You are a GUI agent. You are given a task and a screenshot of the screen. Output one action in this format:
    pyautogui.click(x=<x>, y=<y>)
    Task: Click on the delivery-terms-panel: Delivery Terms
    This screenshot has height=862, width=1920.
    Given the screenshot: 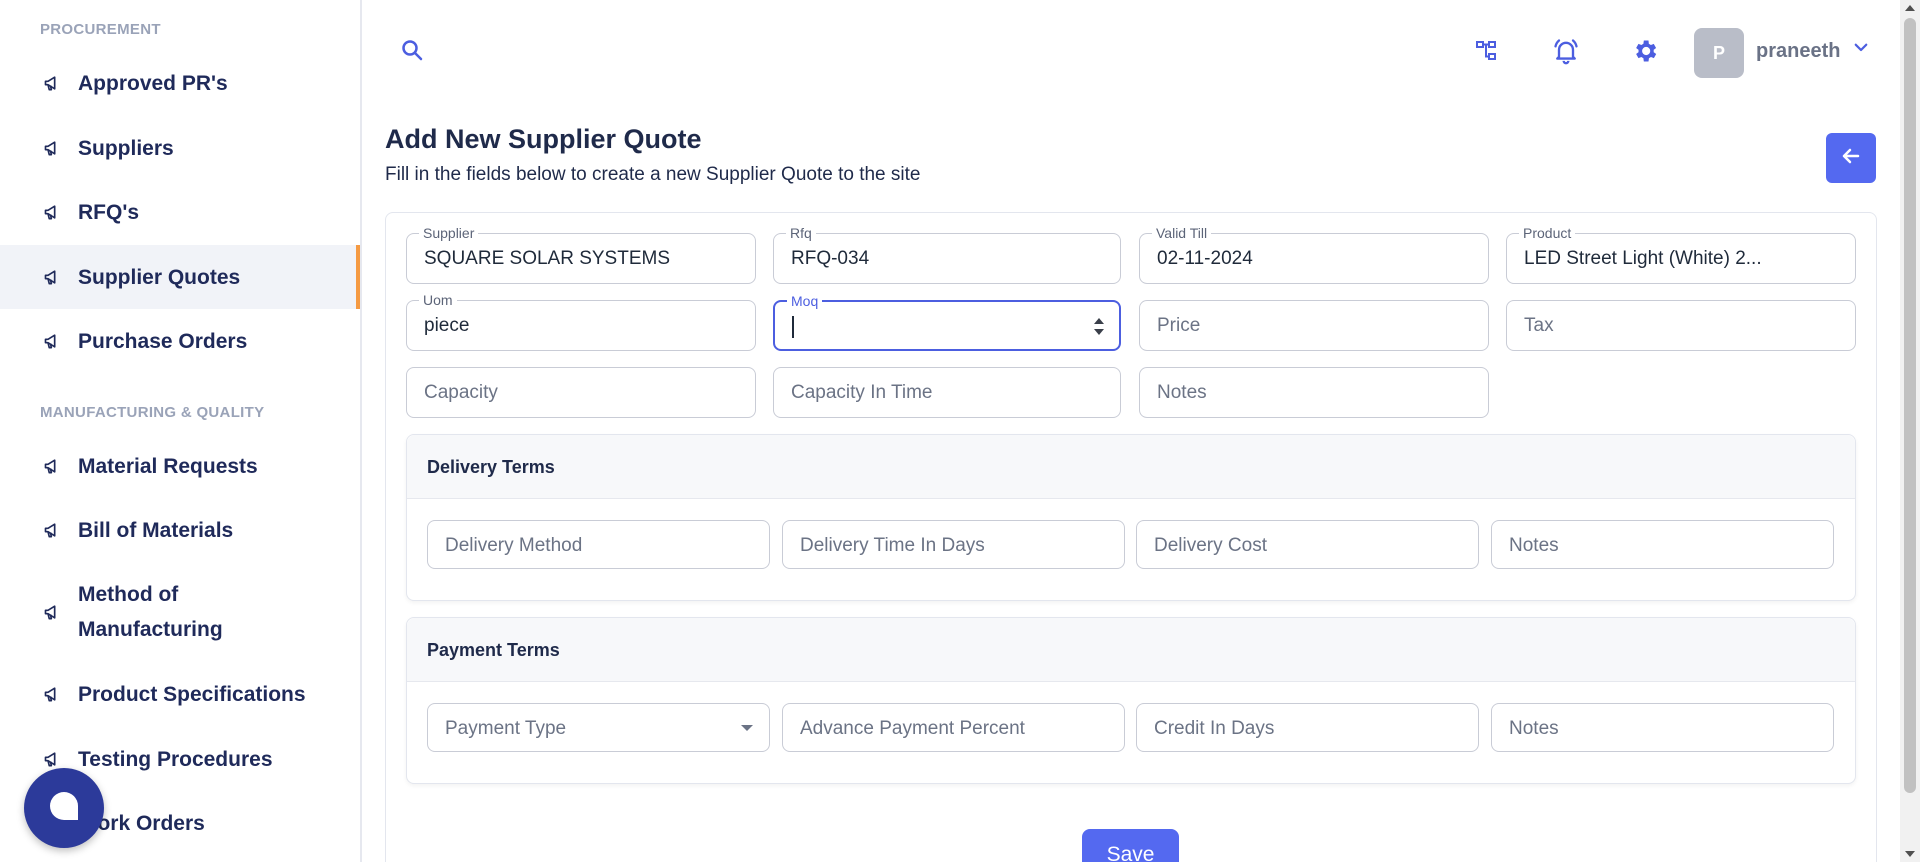 What is the action you would take?
    pyautogui.click(x=1131, y=517)
    